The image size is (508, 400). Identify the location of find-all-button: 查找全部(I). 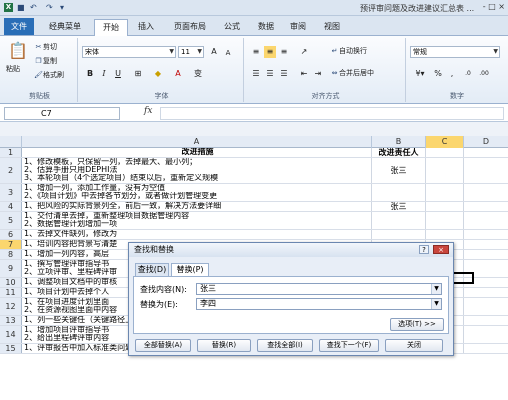
(285, 345).